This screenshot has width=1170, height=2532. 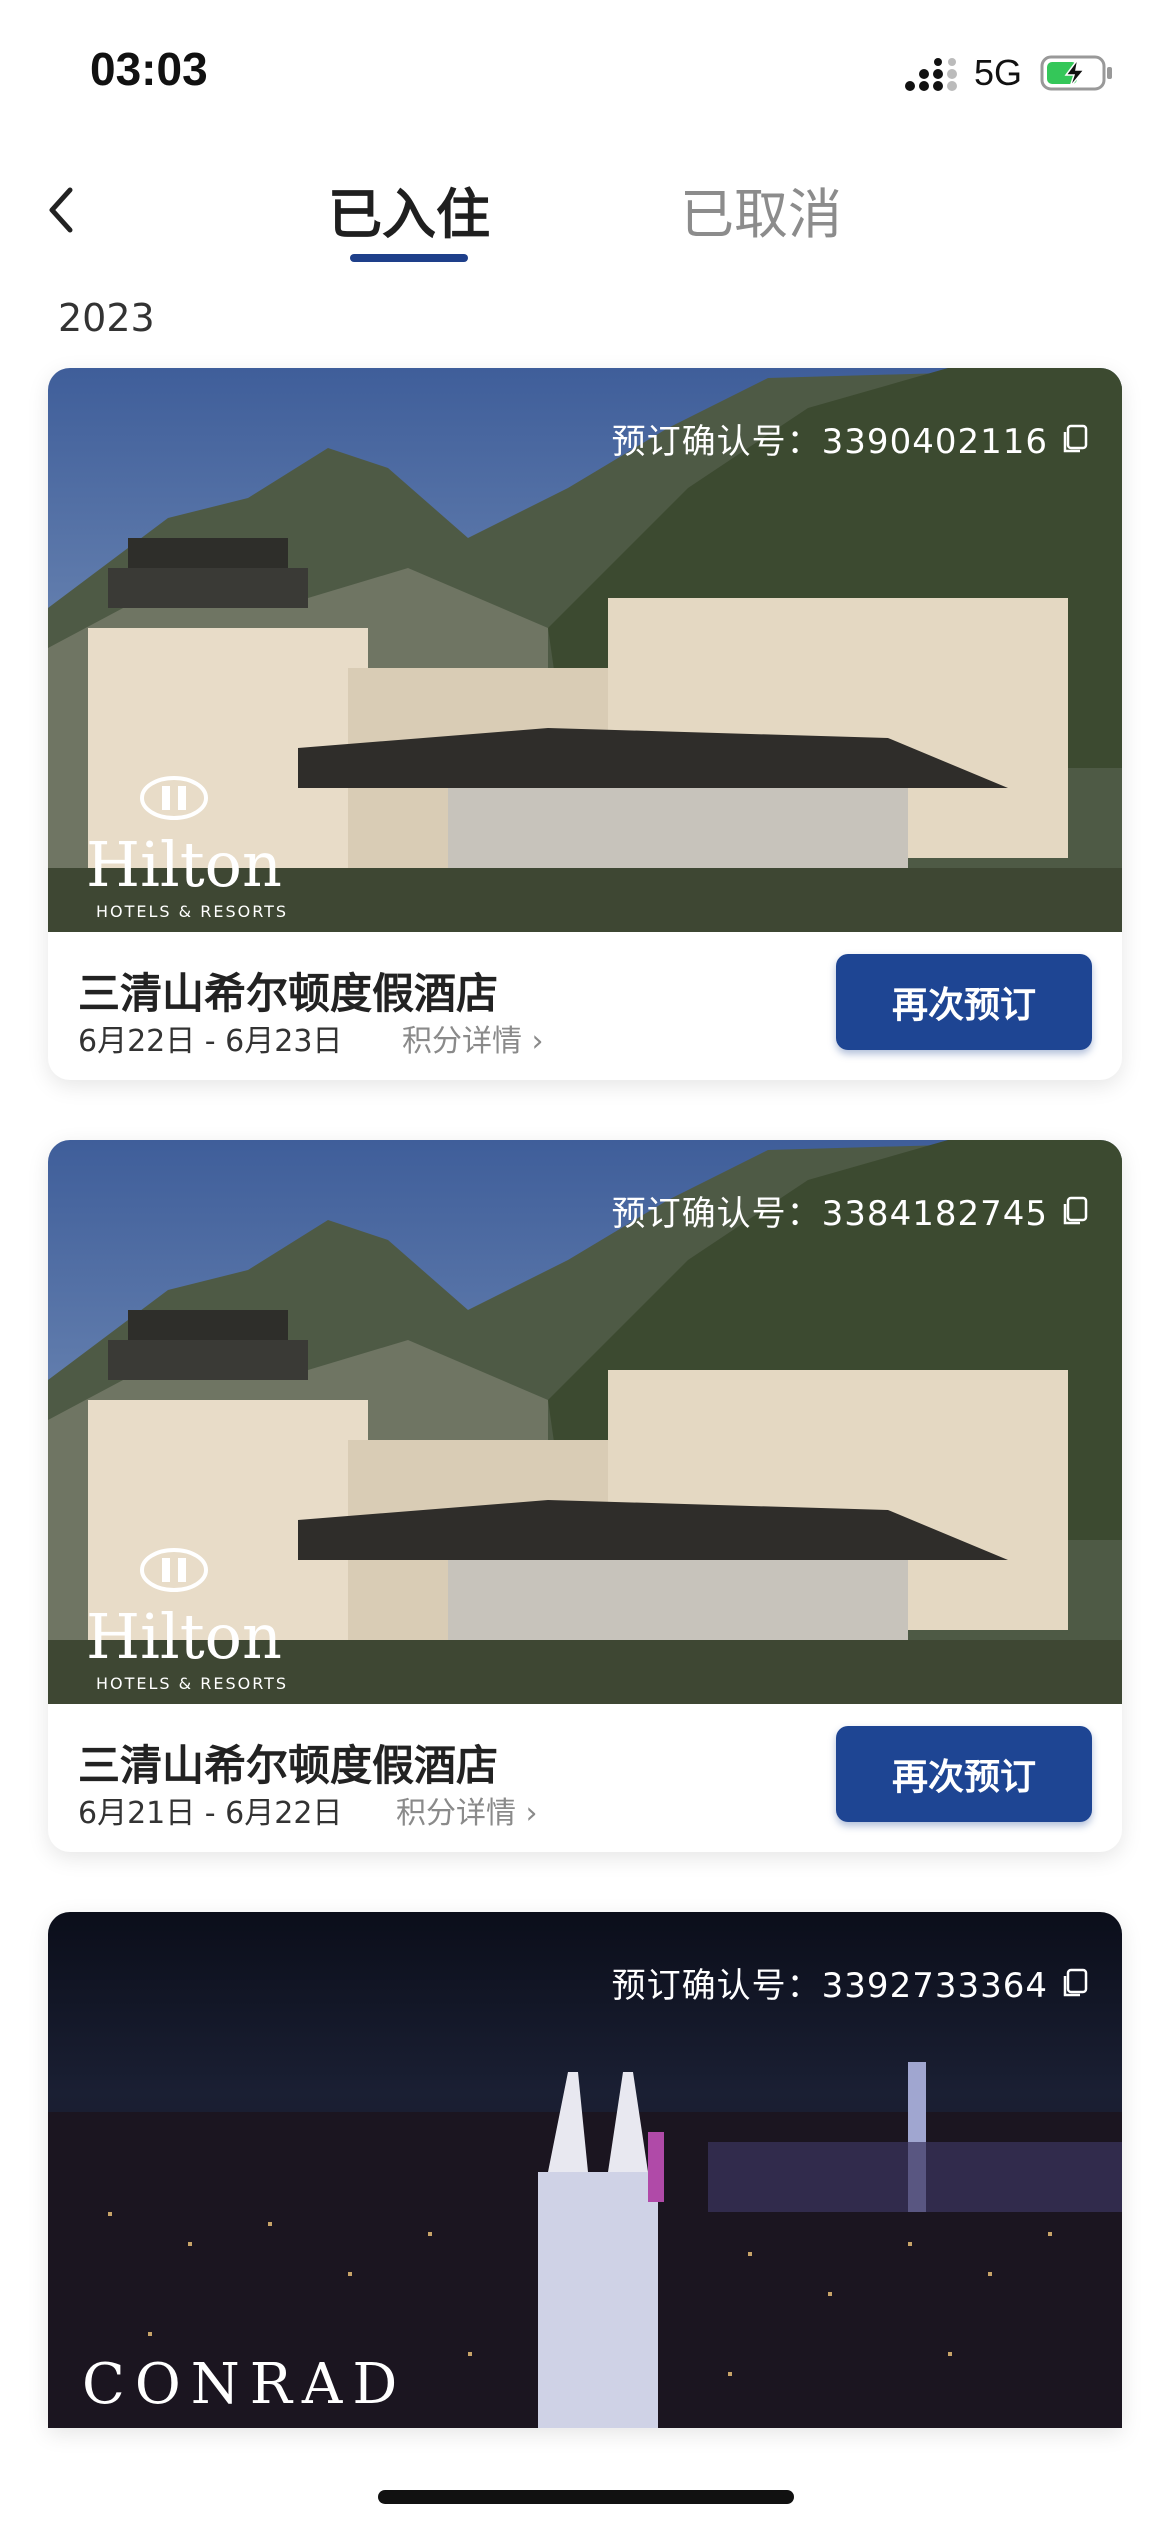 What do you see at coordinates (245, 2384) in the screenshot?
I see `conrad-logo: CONRAD` at bounding box center [245, 2384].